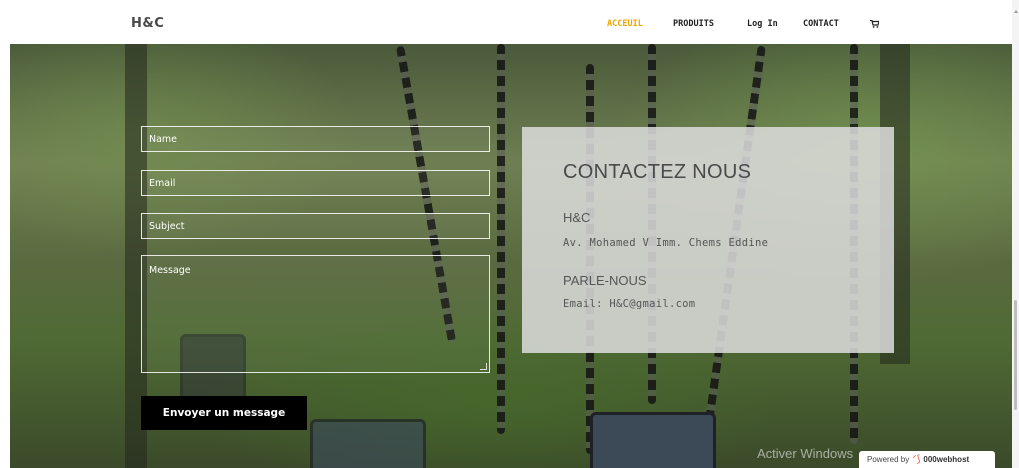 The width and height of the screenshot is (1019, 468). Describe the element at coordinates (605, 280) in the screenshot. I see `talk-heading: PARLE-NOUS` at that location.